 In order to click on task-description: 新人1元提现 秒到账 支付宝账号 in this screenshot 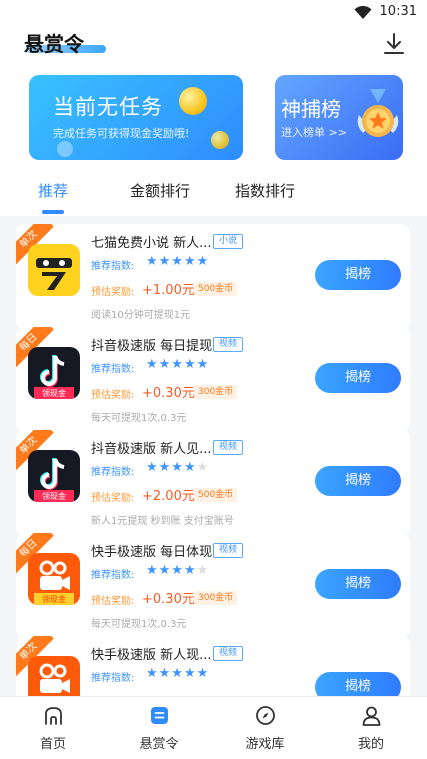, I will do `click(162, 521)`.